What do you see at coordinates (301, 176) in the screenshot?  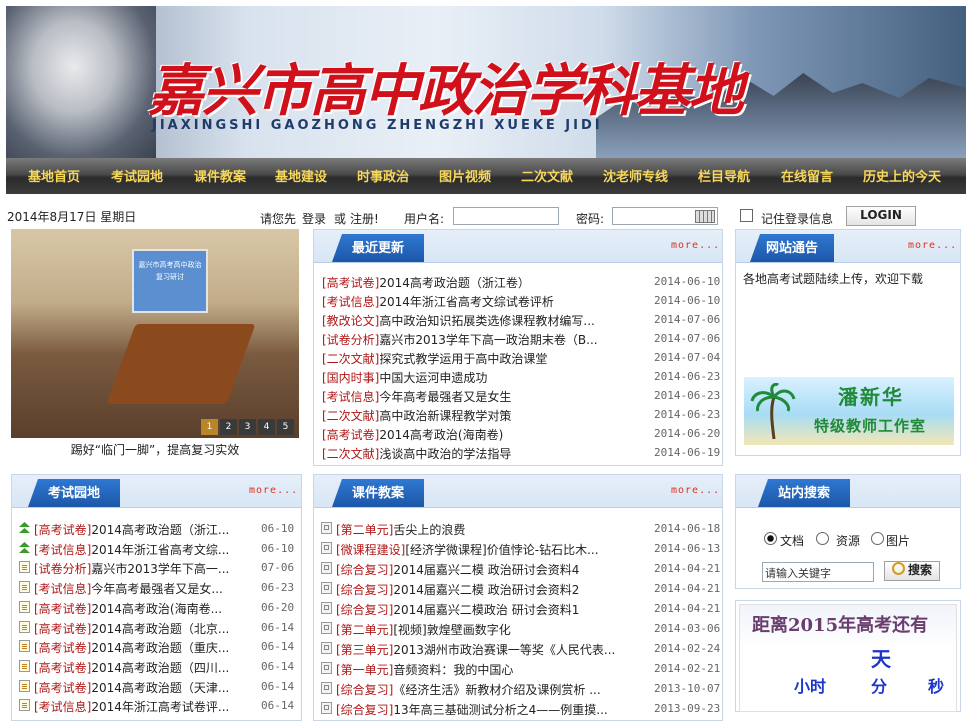 I see `nav-base-construction: 基地建设` at bounding box center [301, 176].